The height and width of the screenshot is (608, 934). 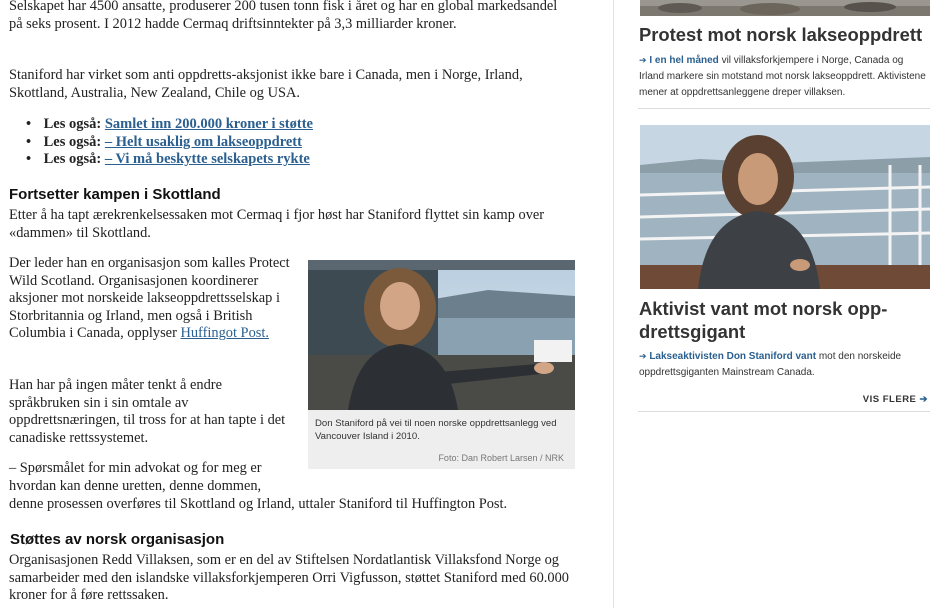 I want to click on show-more-link: VIS FLERE ➔, so click(x=895, y=399).